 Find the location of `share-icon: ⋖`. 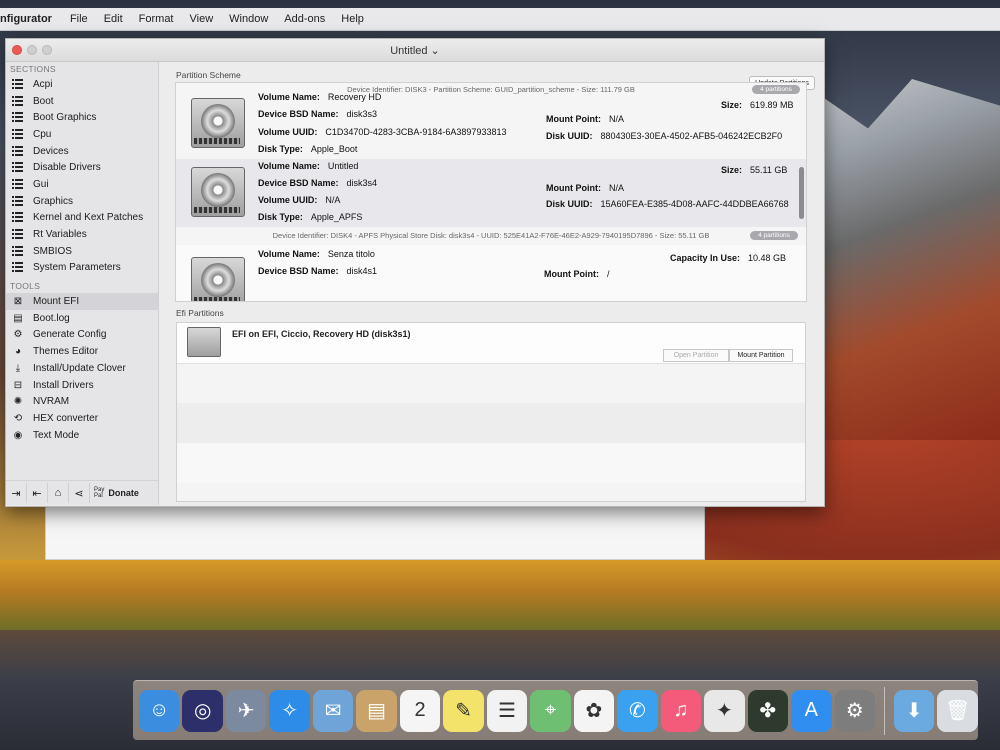

share-icon: ⋖ is located at coordinates (79, 493).